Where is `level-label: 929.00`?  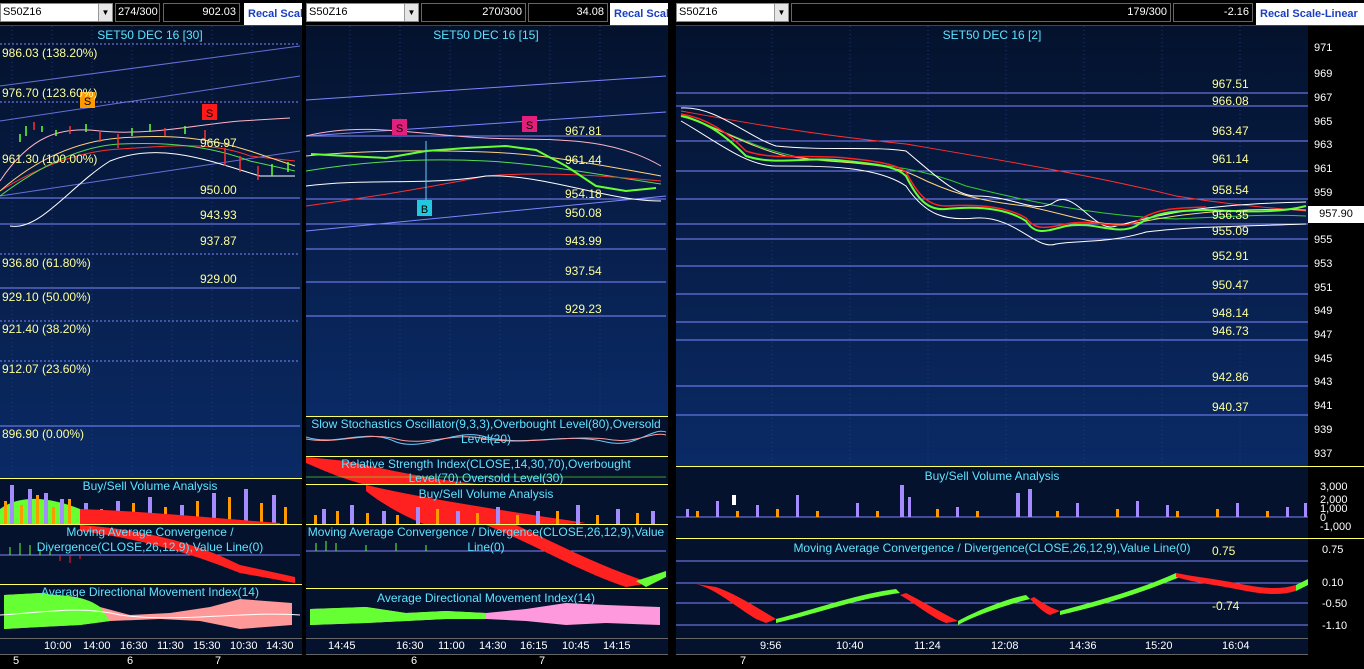 level-label: 929.00 is located at coordinates (218, 279).